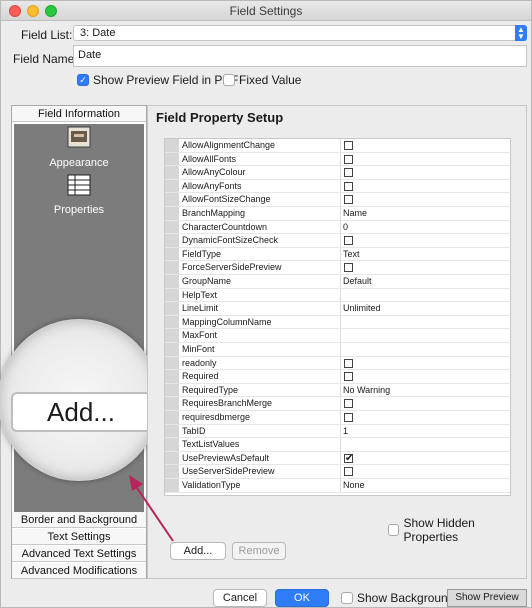 The image size is (532, 608). Describe the element at coordinates (47, 35) in the screenshot. I see `field-list-label: Field List:` at that location.